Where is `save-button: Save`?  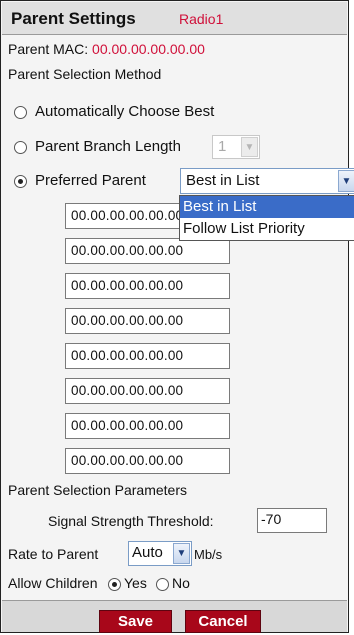 save-button: Save is located at coordinates (135, 621).